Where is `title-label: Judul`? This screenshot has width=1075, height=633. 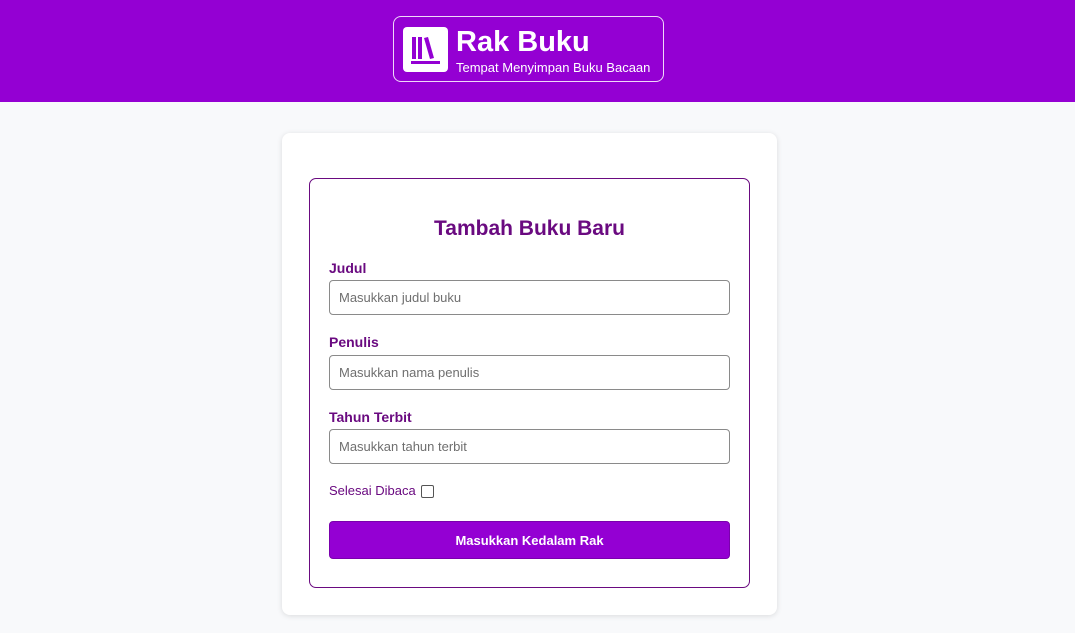 title-label: Judul is located at coordinates (348, 268).